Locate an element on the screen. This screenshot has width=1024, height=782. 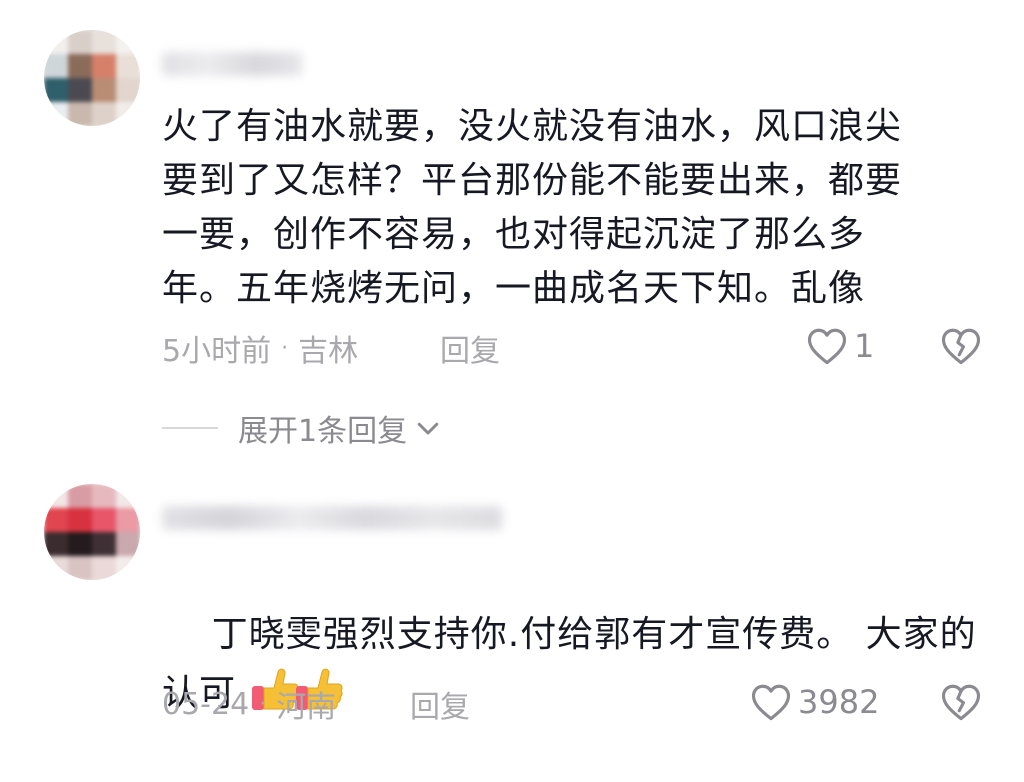
like-button: 1 is located at coordinates (840, 346).